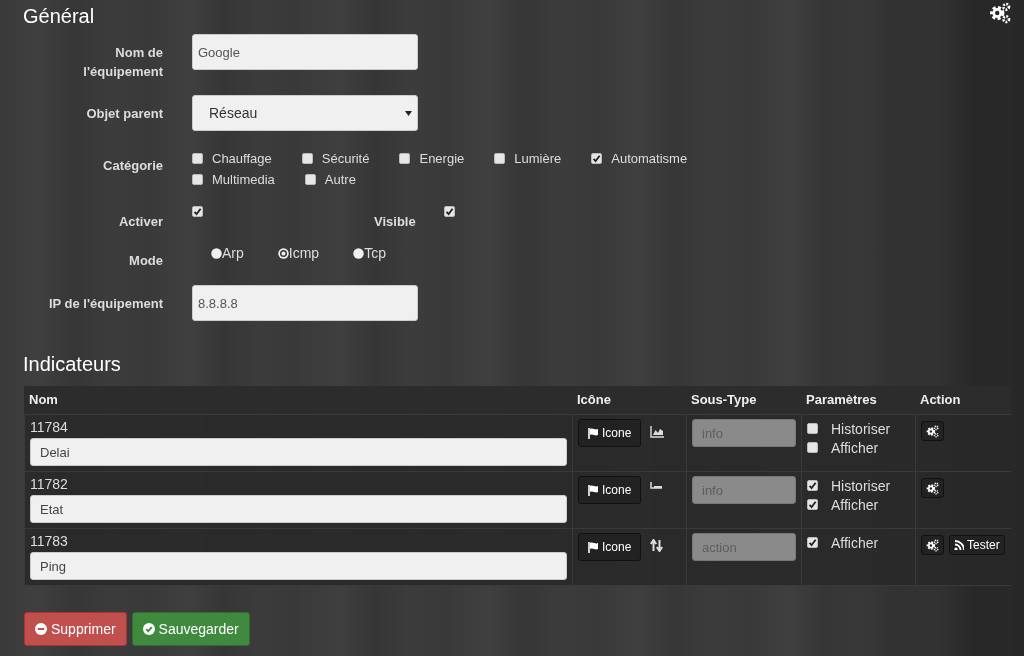 The height and width of the screenshot is (656, 1024). I want to click on name-field: Etat, so click(298, 509).